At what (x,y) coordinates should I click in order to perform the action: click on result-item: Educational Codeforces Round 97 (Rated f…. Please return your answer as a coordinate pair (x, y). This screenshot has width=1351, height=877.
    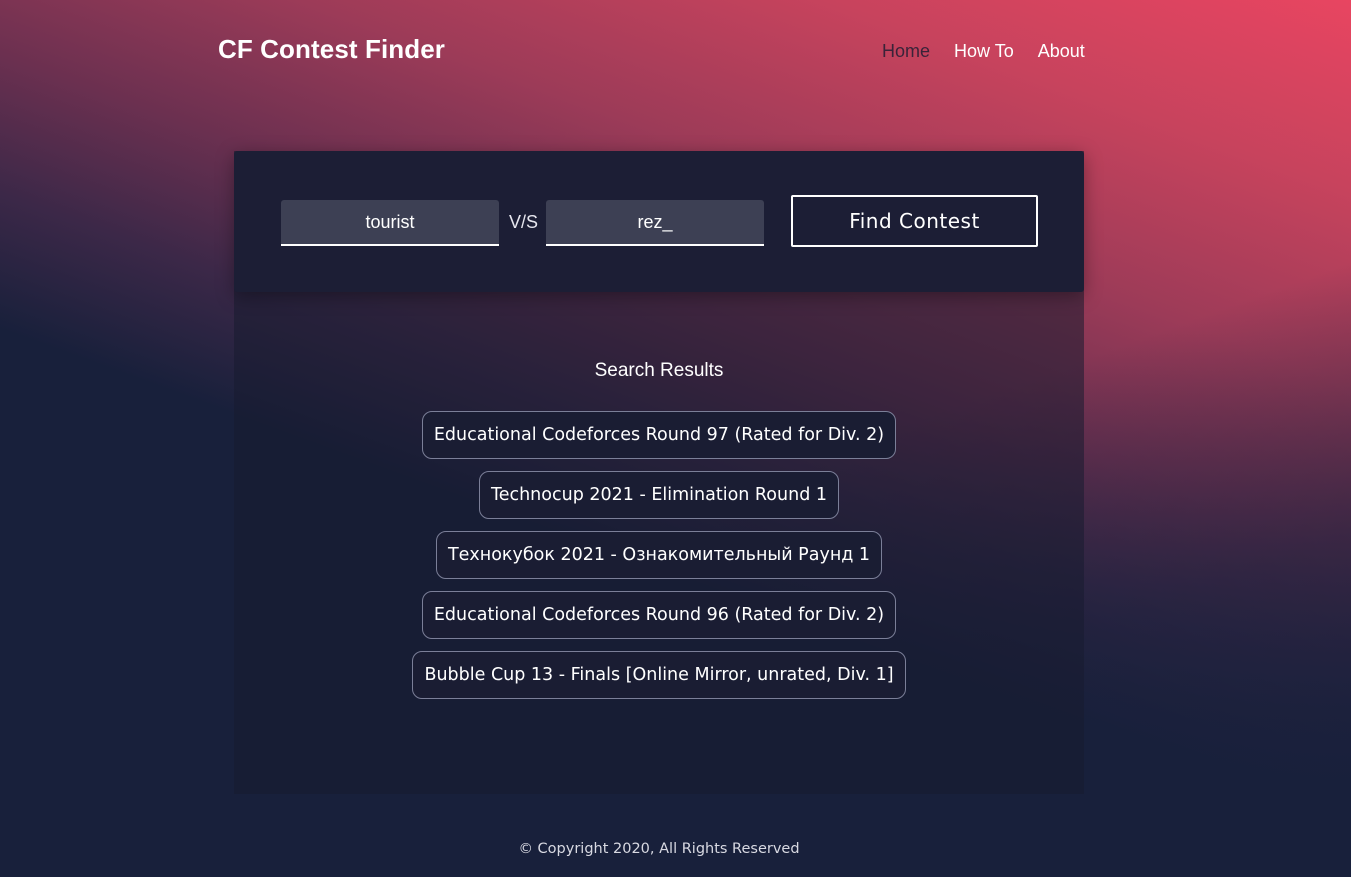
    Looking at the image, I should click on (659, 435).